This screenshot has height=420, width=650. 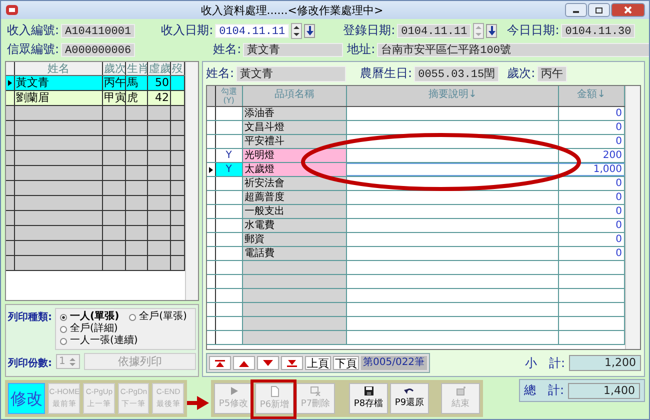 What do you see at coordinates (229, 169) in the screenshot?
I see `table-cell: Y` at bounding box center [229, 169].